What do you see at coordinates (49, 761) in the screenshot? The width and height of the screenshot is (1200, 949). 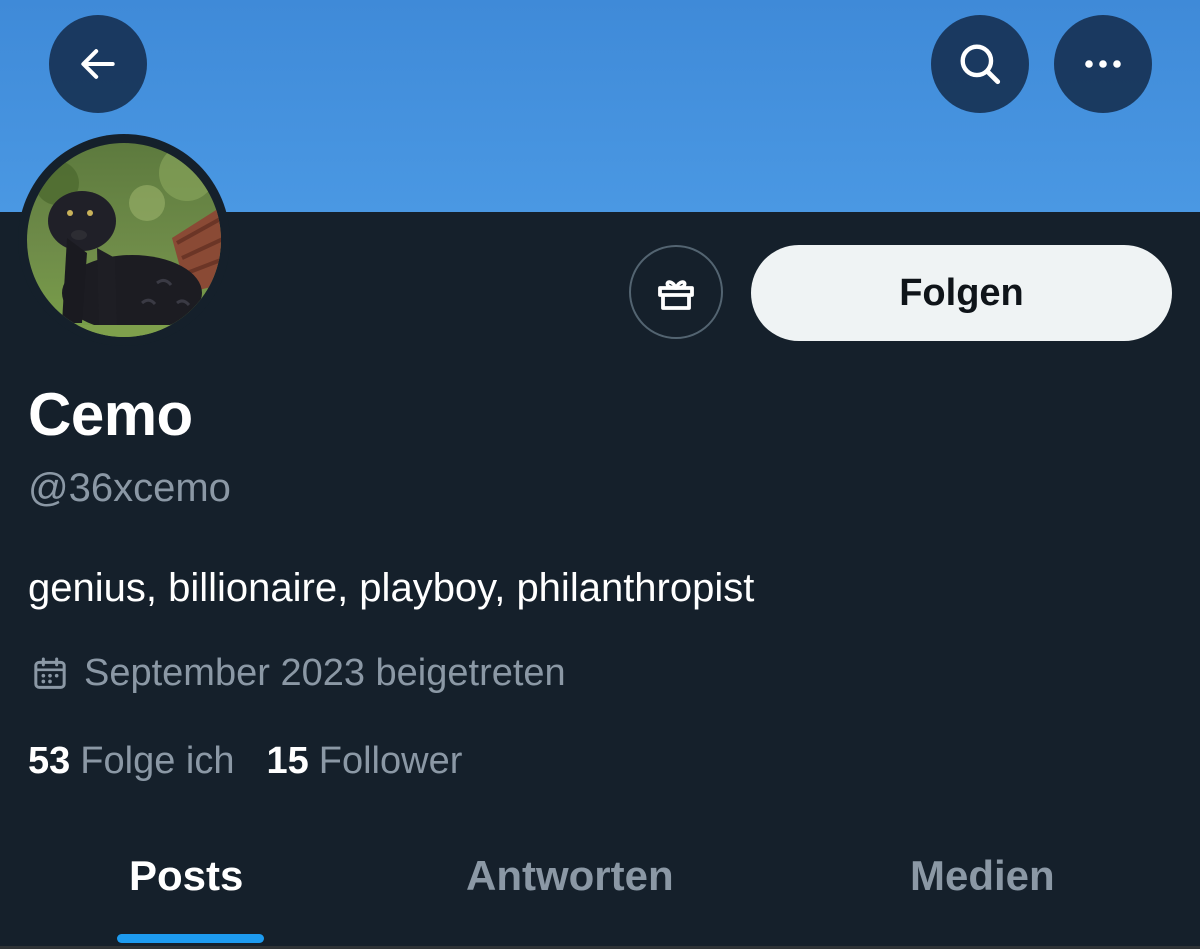 I see `following-count: 53` at bounding box center [49, 761].